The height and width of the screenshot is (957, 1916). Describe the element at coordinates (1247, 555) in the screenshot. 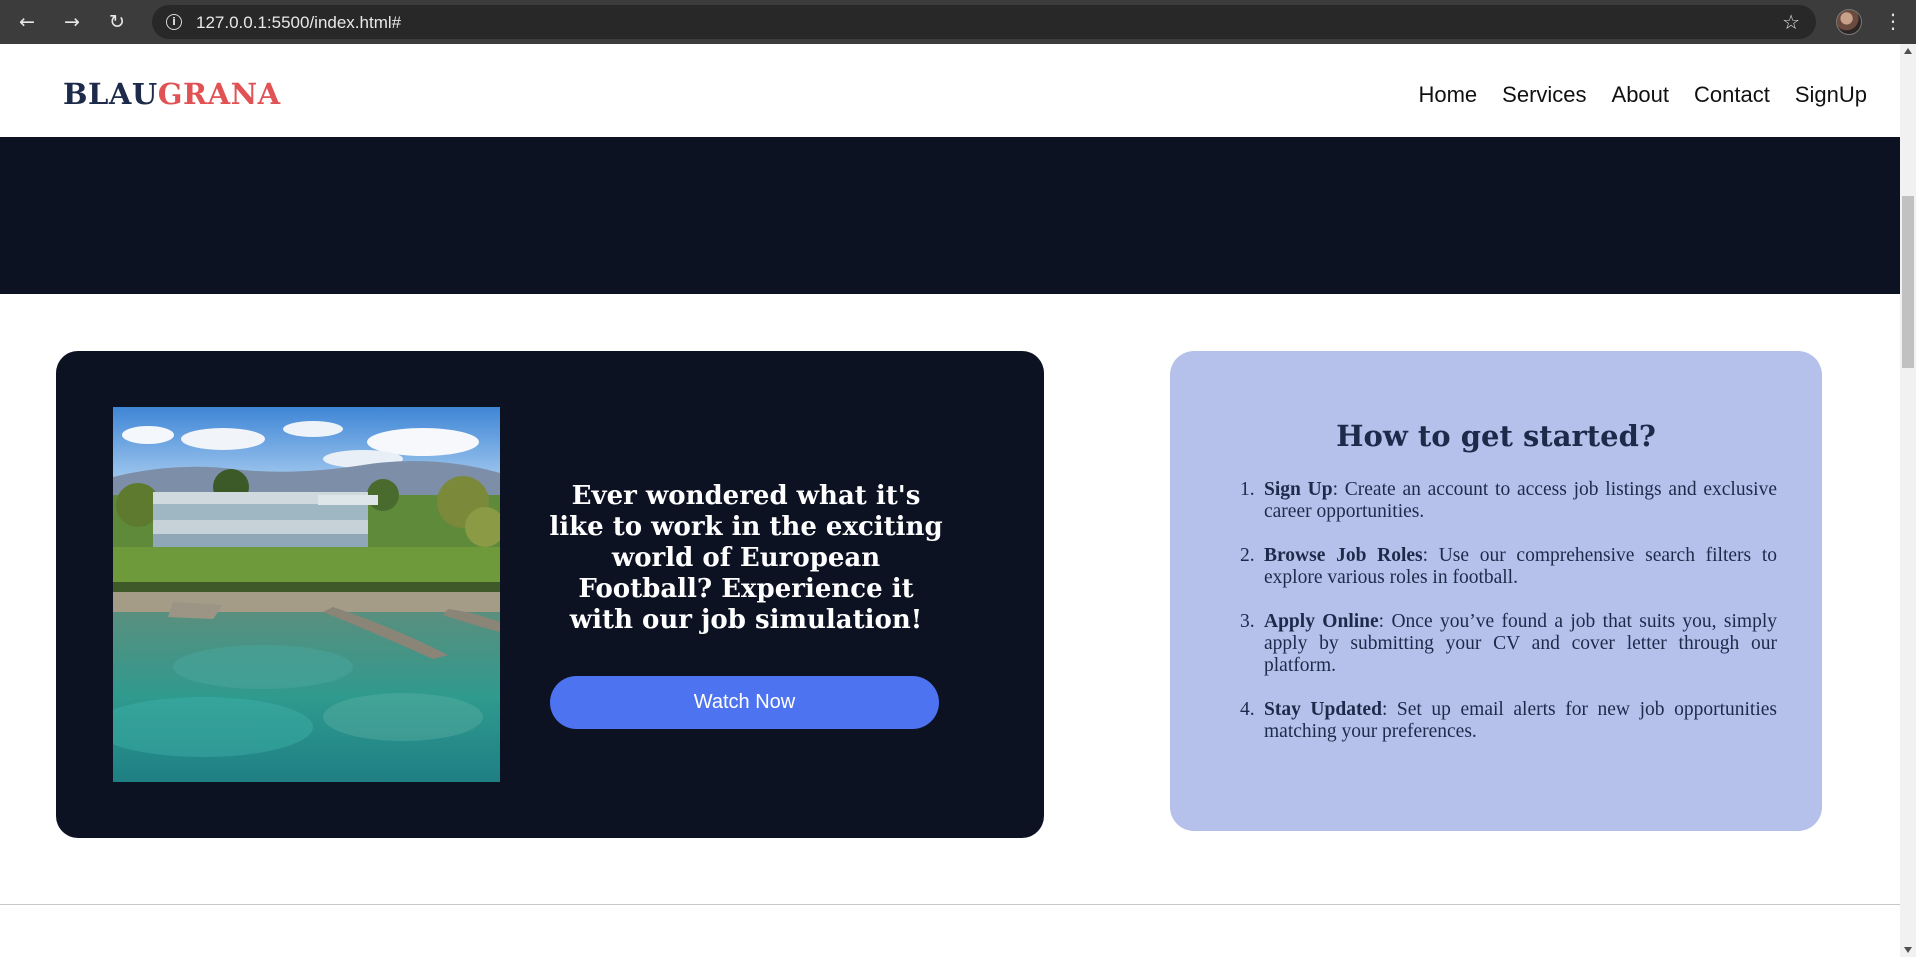

I see `step-number: 2.` at that location.